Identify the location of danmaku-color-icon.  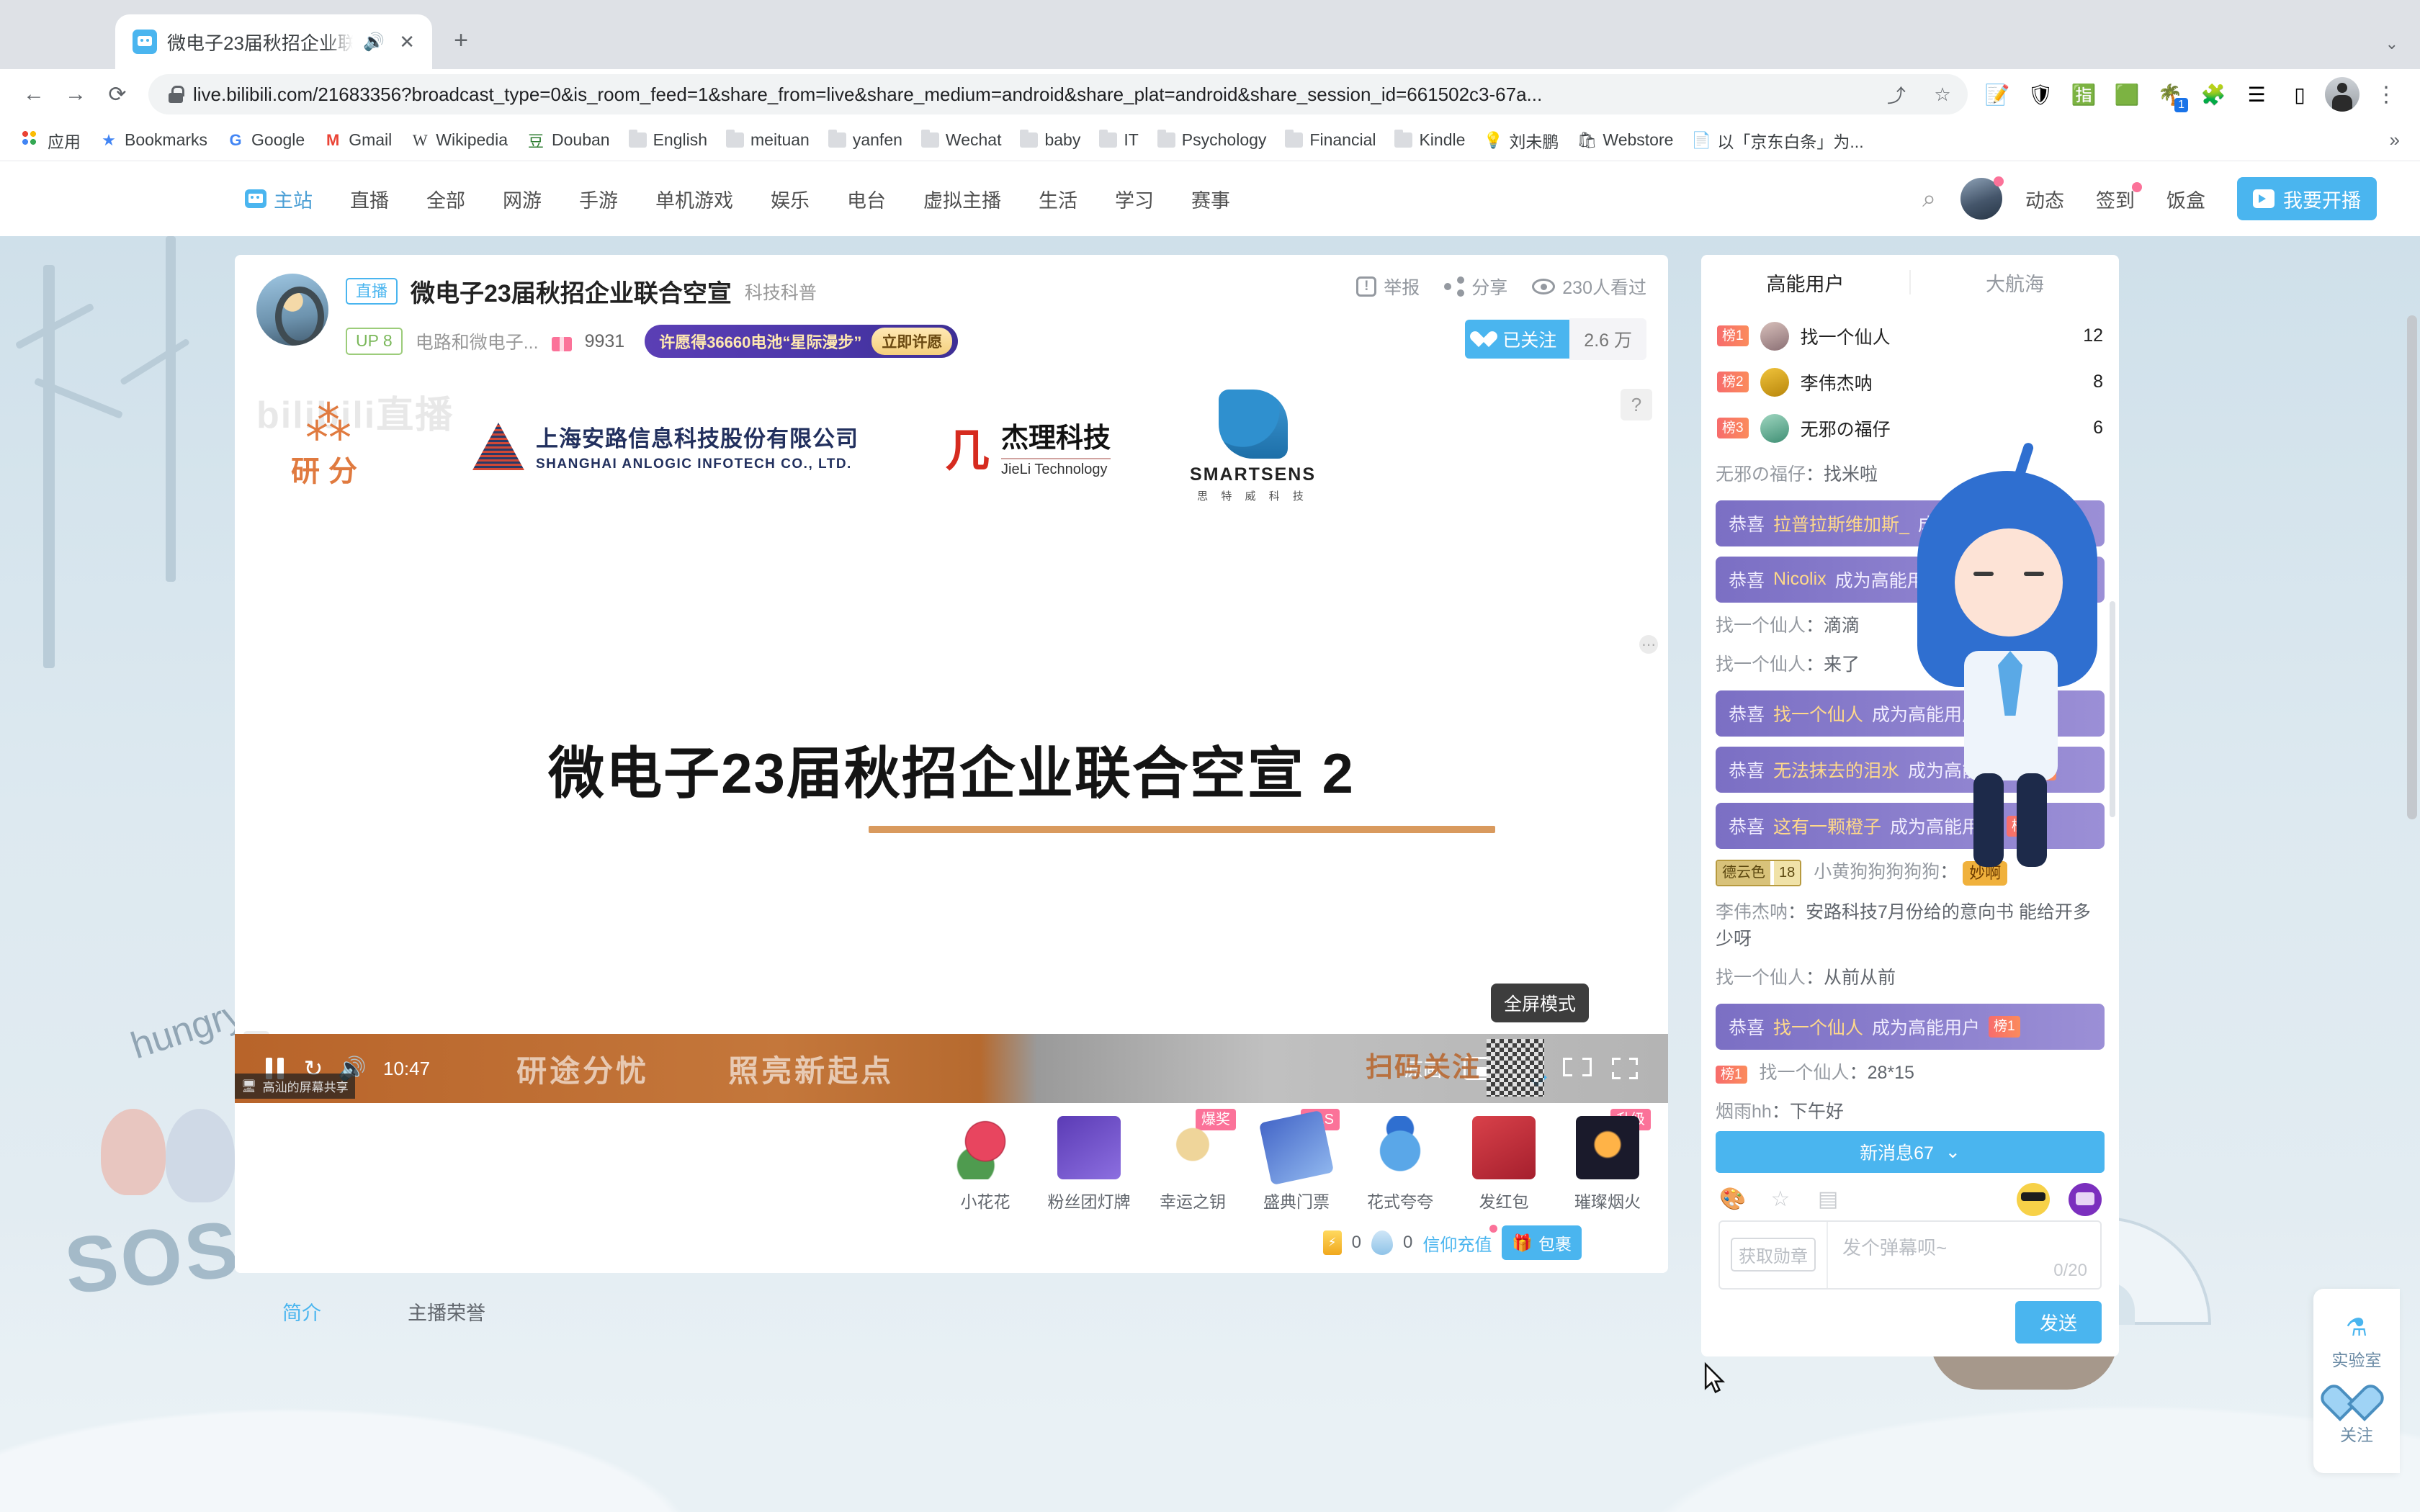
(2085, 1199).